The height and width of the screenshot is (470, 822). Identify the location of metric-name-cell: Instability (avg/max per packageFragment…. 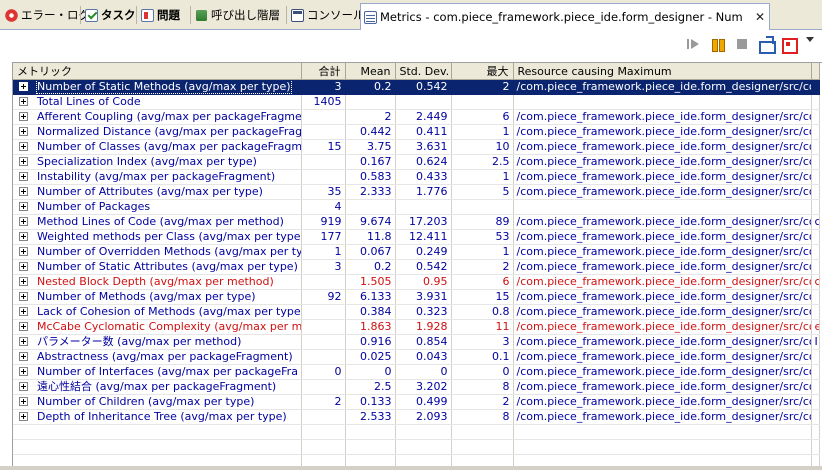
(157, 177).